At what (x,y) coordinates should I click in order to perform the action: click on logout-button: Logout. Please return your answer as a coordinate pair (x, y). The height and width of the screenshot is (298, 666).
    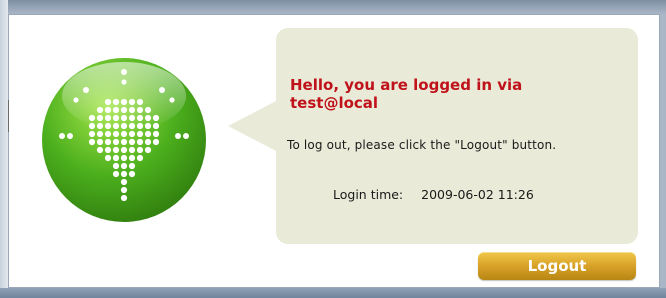
    Looking at the image, I should click on (557, 266).